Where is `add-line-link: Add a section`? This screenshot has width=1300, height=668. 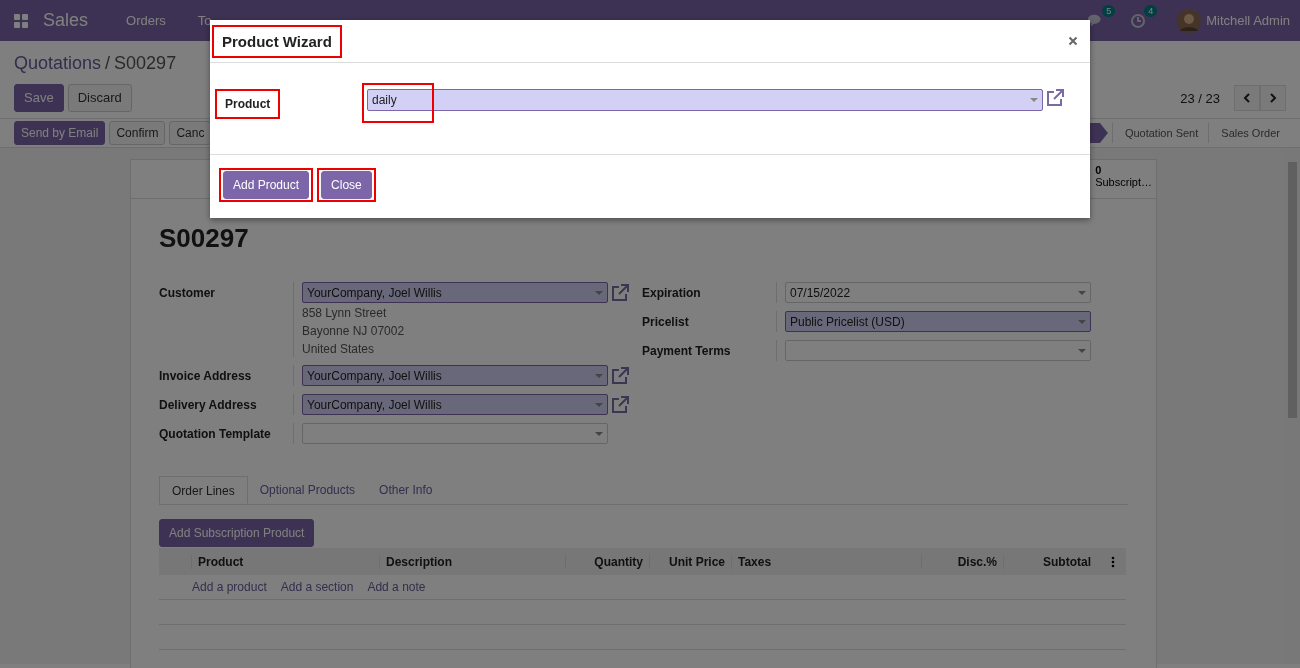 add-line-link: Add a section is located at coordinates (317, 587).